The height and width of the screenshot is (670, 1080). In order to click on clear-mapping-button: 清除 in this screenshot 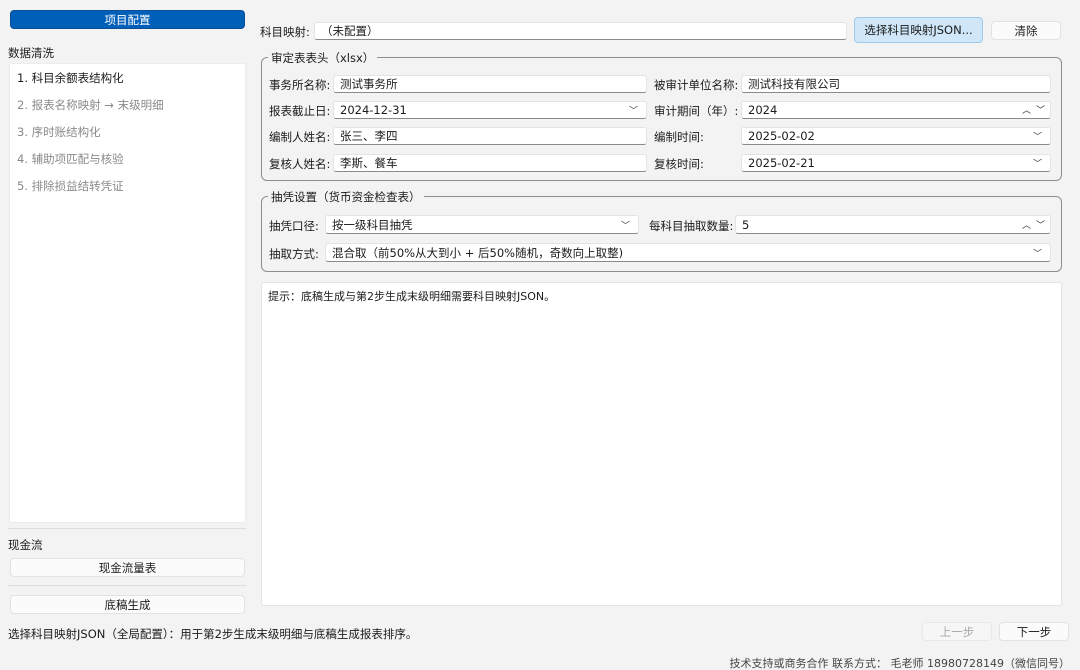, I will do `click(1026, 30)`.